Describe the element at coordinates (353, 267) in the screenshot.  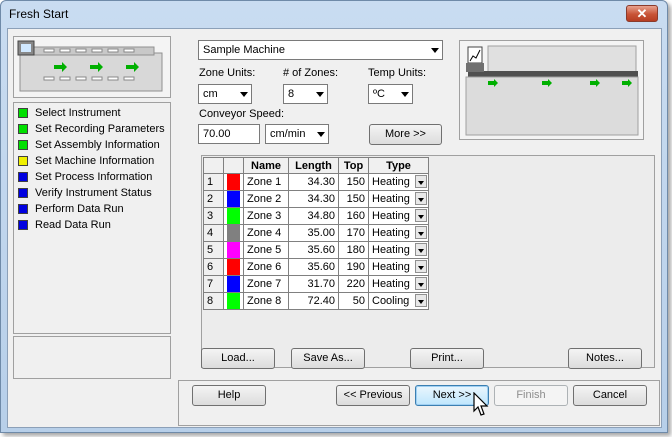
I see `zone-top-cell: 190` at that location.